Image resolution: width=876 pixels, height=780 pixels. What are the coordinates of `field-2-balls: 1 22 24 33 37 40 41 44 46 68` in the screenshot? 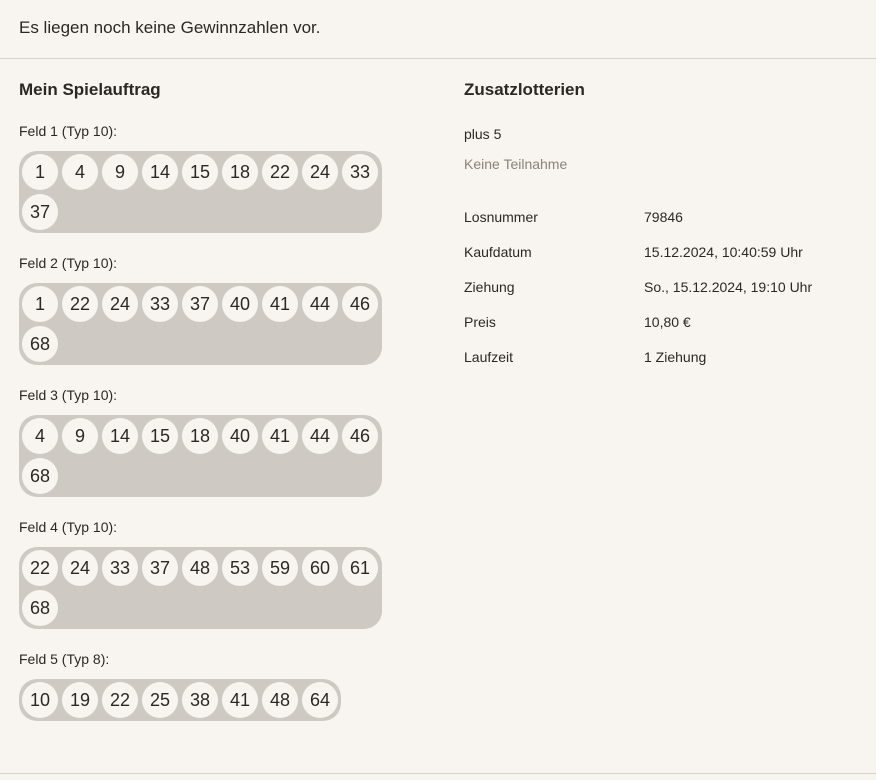 It's located at (200, 324).